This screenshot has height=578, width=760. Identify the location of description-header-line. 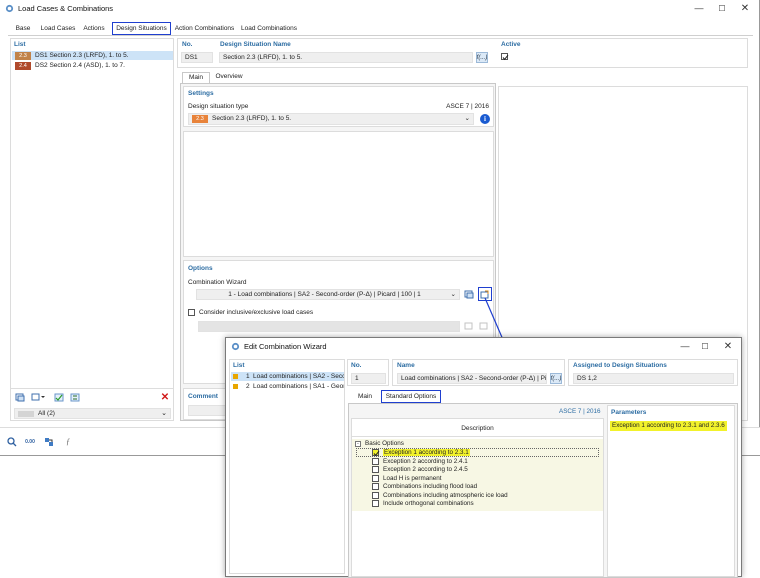
(477, 436).